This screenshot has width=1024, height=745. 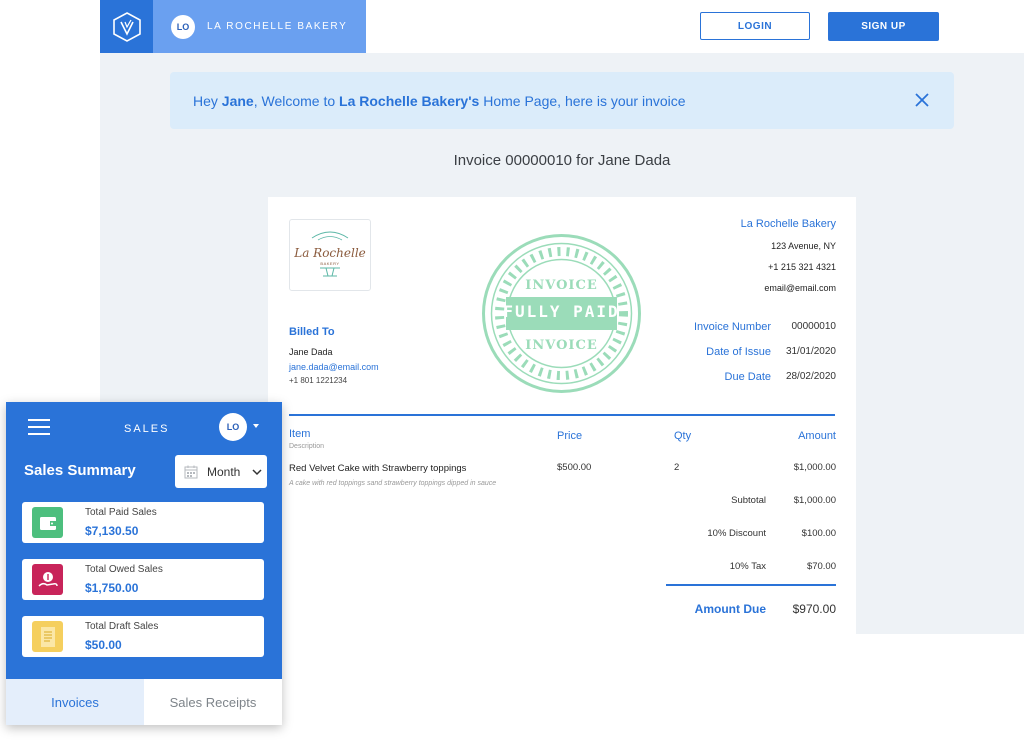 What do you see at coordinates (409, 100) in the screenshot?
I see `banner-business: La Rochelle Bakery's` at bounding box center [409, 100].